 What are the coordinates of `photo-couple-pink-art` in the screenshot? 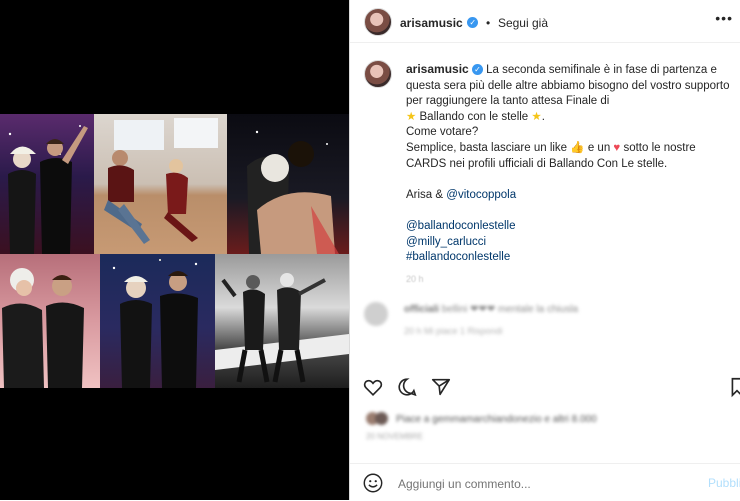 It's located at (43, 328).